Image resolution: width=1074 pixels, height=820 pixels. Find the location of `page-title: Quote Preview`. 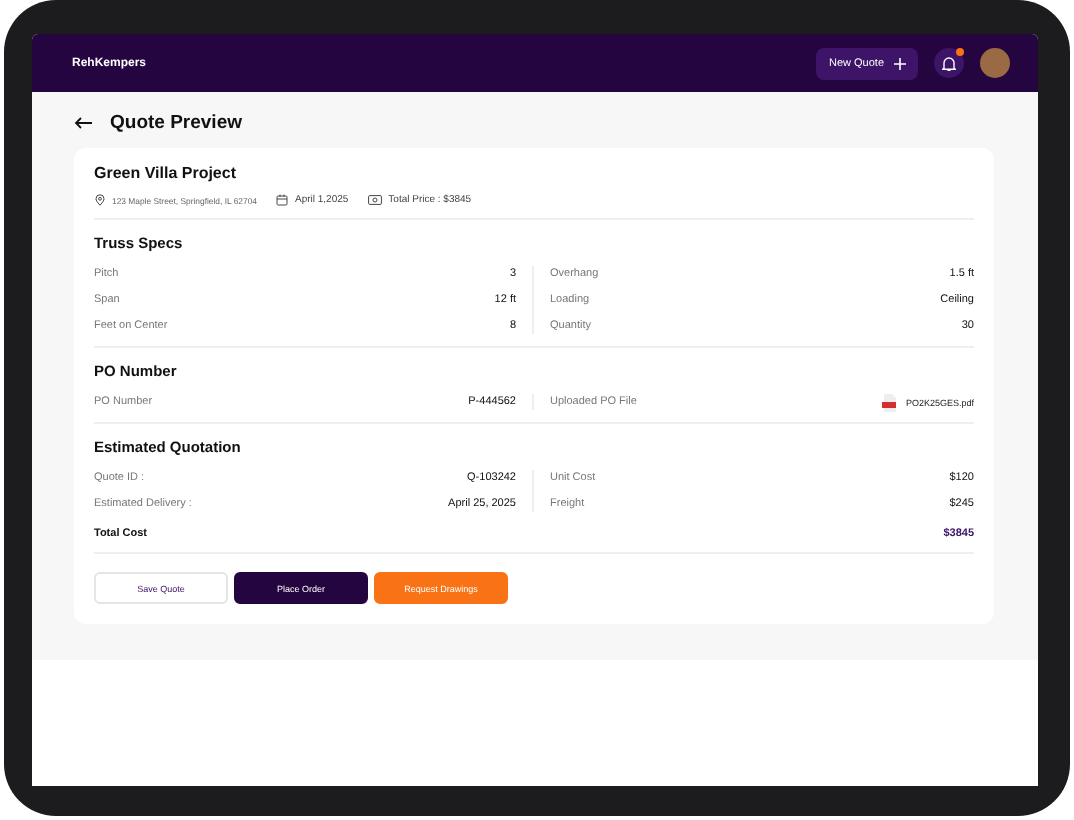

page-title: Quote Preview is located at coordinates (176, 123).